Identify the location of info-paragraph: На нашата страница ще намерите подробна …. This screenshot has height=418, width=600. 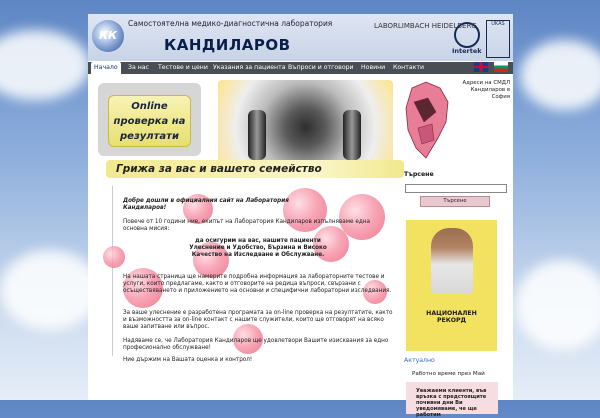
(257, 284).